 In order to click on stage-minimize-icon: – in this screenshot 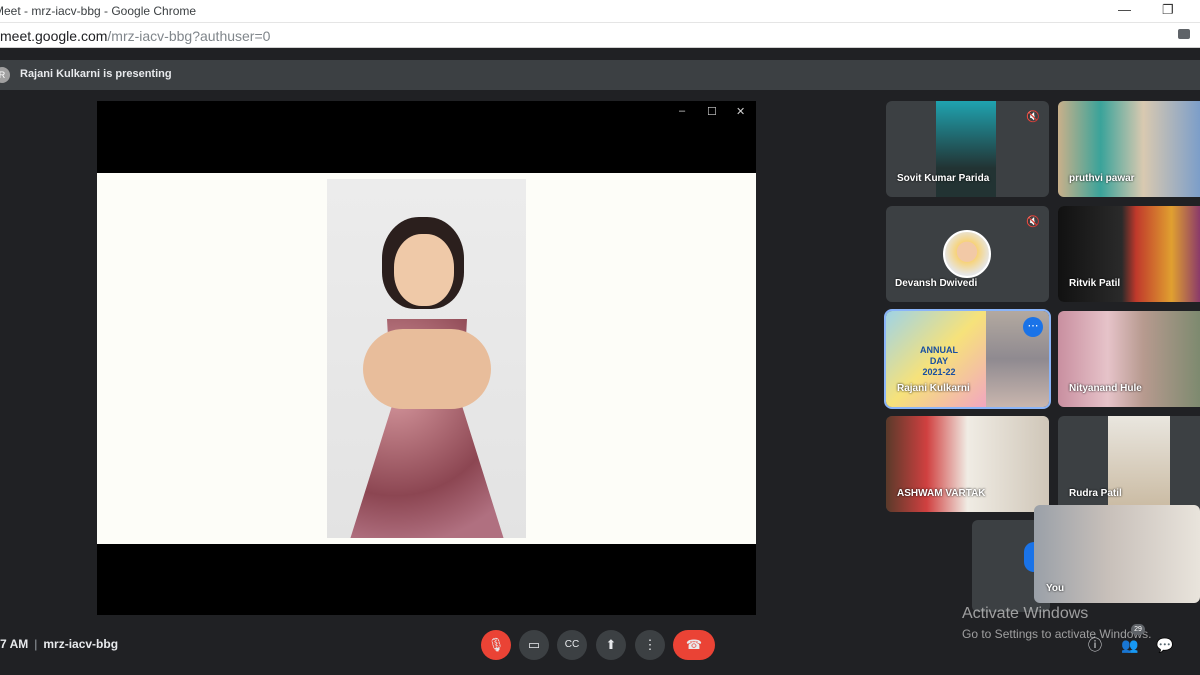, I will do `click(682, 111)`.